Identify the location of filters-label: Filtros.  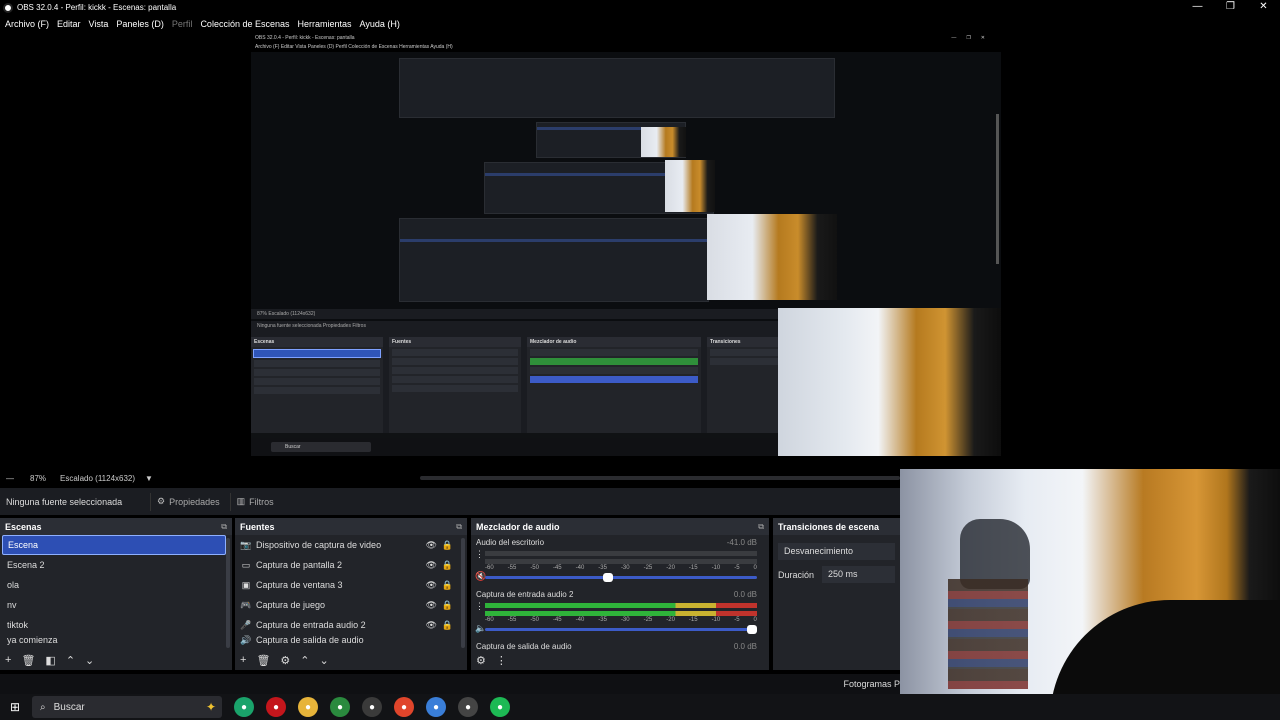
(261, 501).